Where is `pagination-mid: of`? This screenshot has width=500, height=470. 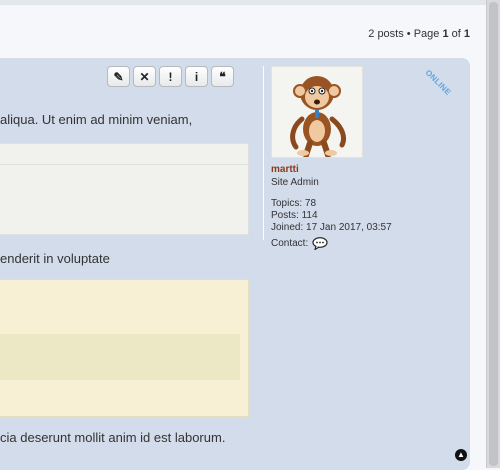
pagination-mid: of is located at coordinates (456, 34).